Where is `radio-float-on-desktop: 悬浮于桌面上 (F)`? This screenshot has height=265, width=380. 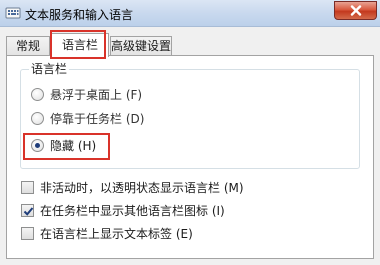
radio-float-on-desktop: 悬浮于桌面上 (F) is located at coordinates (86, 94).